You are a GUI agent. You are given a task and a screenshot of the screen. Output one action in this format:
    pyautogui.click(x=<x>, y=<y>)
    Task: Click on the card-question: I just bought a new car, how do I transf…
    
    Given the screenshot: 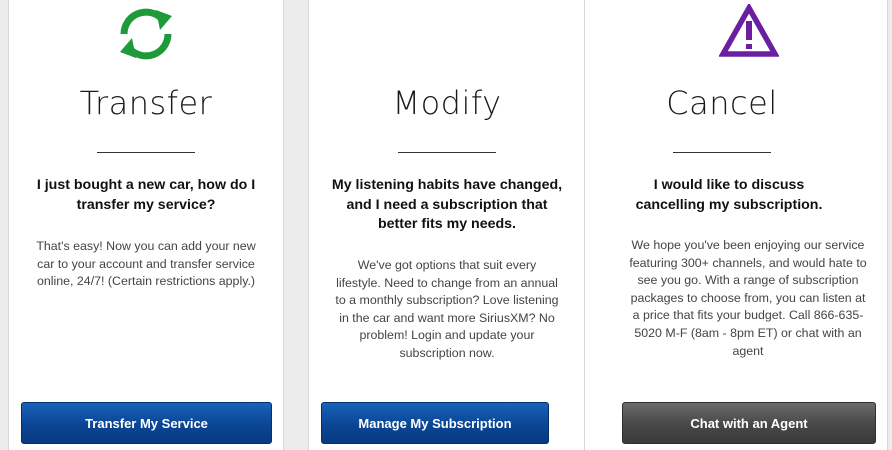 What is the action you would take?
    pyautogui.click(x=146, y=195)
    